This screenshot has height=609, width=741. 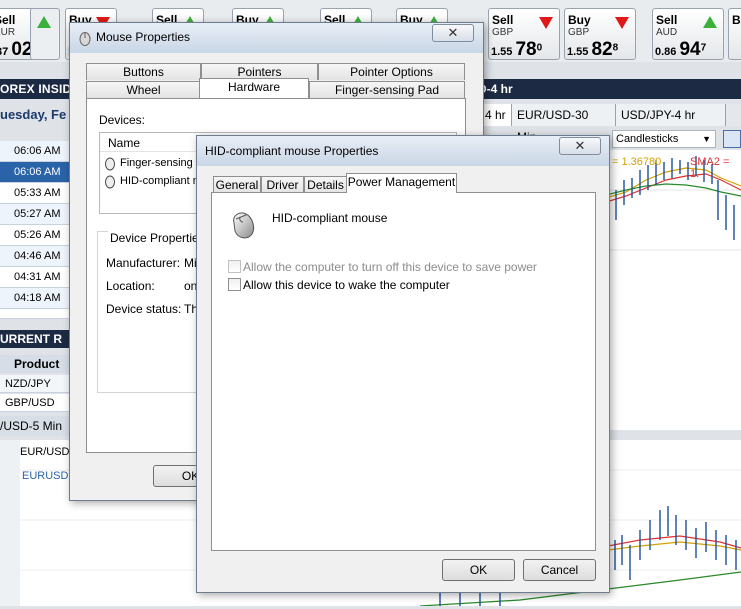 What do you see at coordinates (157, 238) in the screenshot?
I see `device-properties-label: Device Properties` at bounding box center [157, 238].